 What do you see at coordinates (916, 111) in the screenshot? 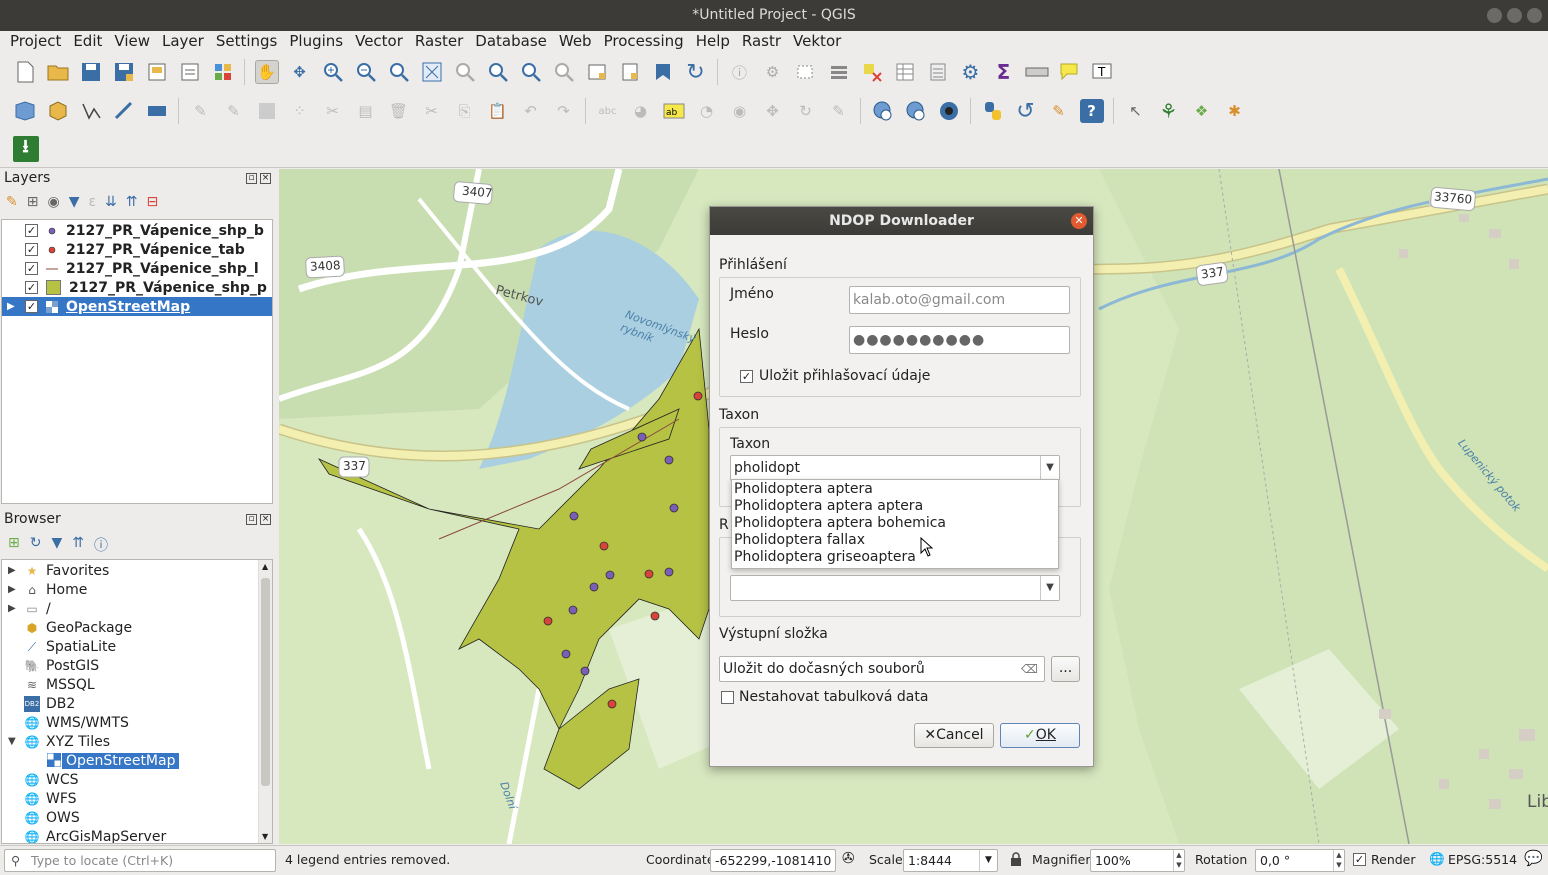
I see `wcs-search-icon` at bounding box center [916, 111].